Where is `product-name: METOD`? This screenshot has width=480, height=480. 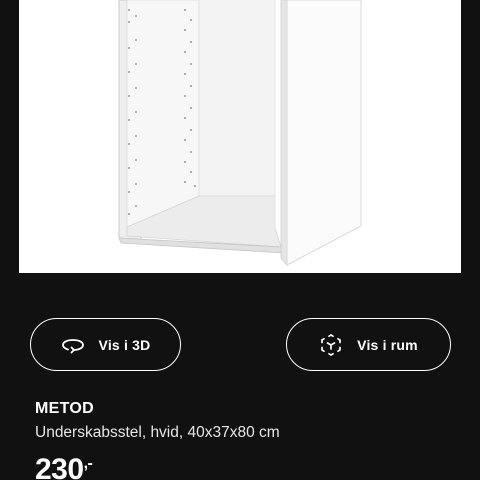
product-name: METOD is located at coordinates (64, 409).